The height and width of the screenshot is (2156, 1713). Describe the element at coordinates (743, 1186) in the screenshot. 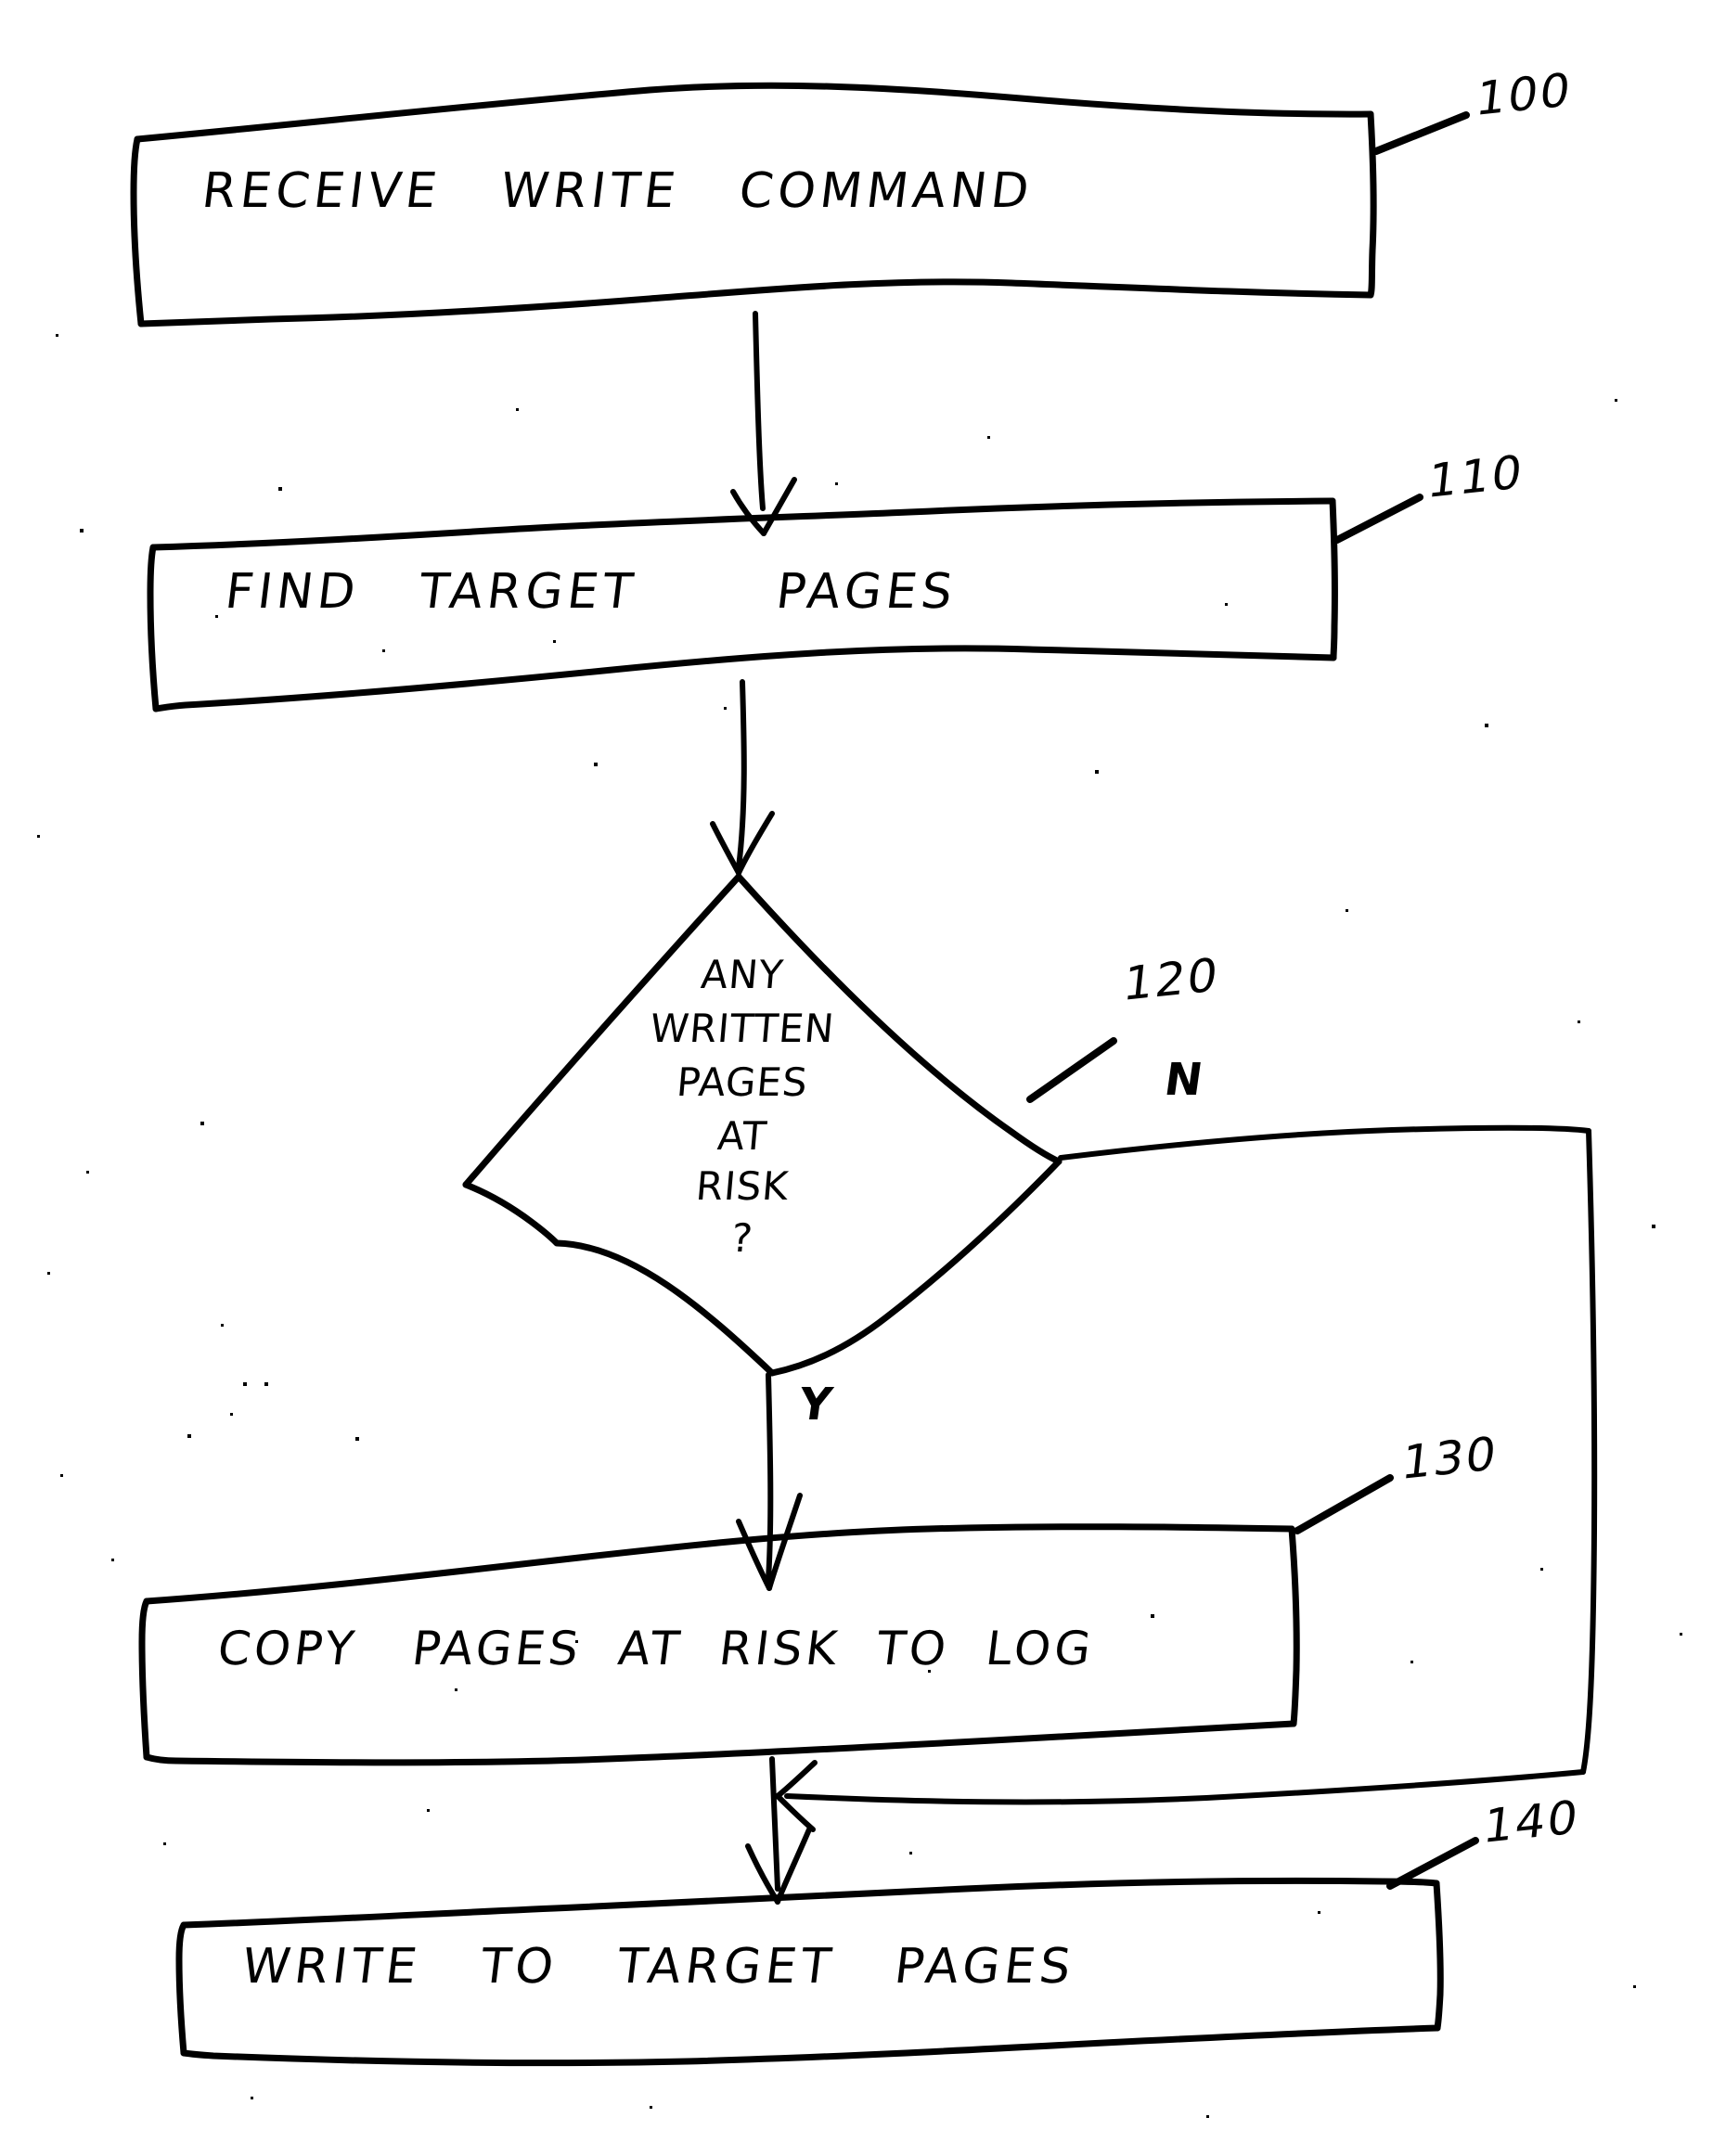

I see `decision-label-line-5: RISK` at that location.